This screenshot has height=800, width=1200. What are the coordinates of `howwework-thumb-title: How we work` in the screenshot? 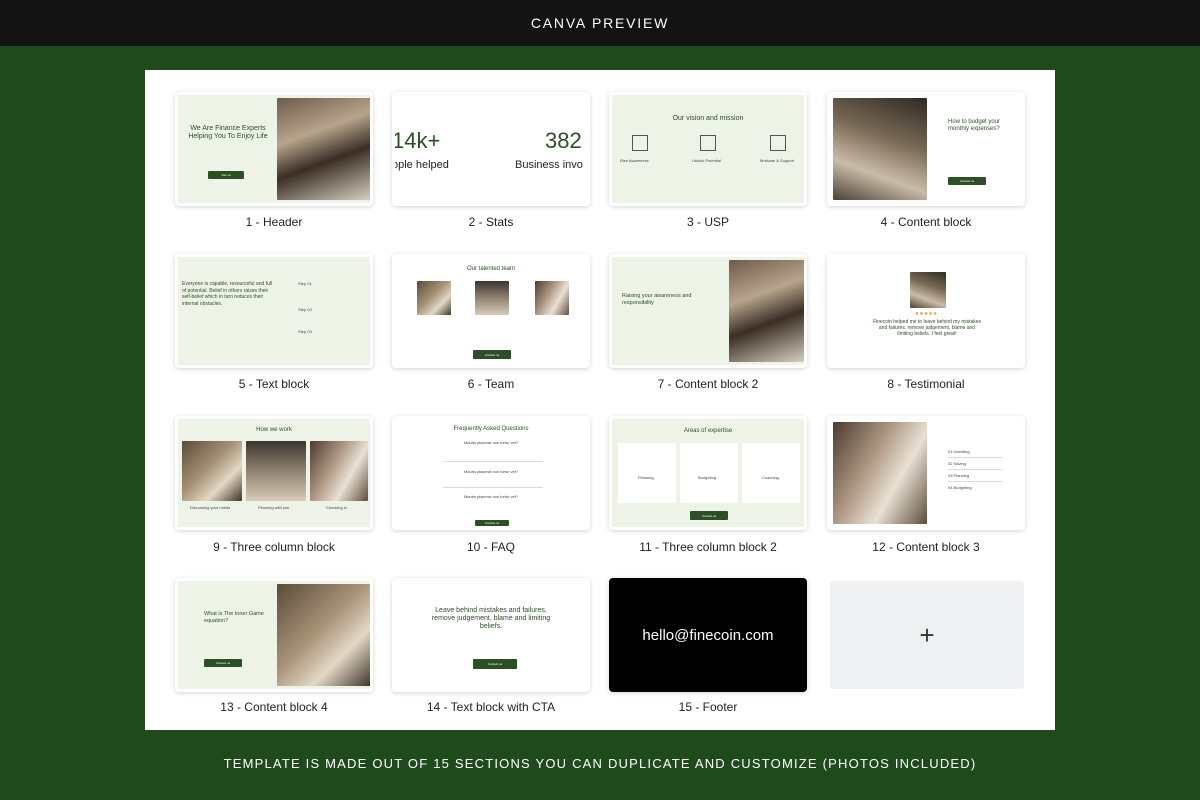 It's located at (274, 430).